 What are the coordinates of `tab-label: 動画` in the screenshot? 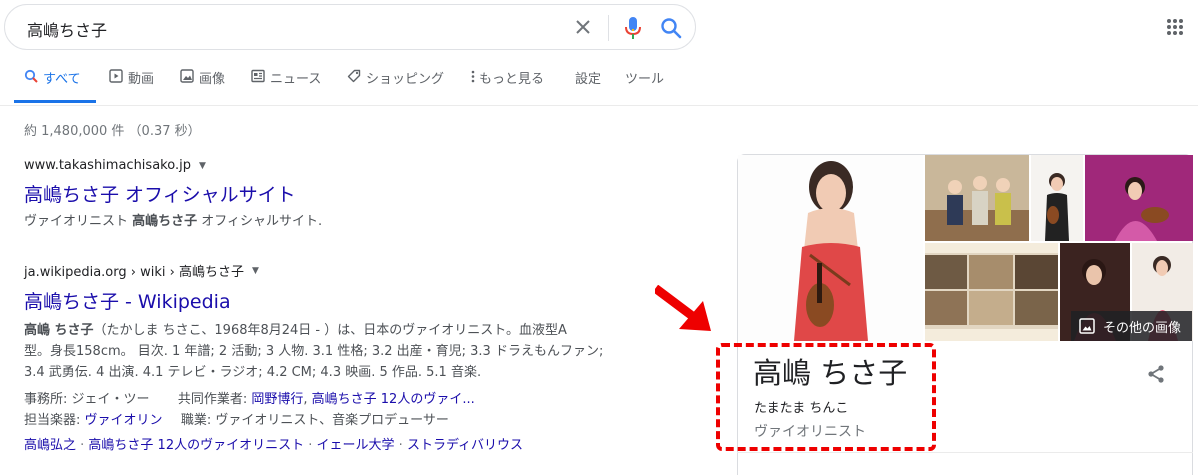 It's located at (141, 79).